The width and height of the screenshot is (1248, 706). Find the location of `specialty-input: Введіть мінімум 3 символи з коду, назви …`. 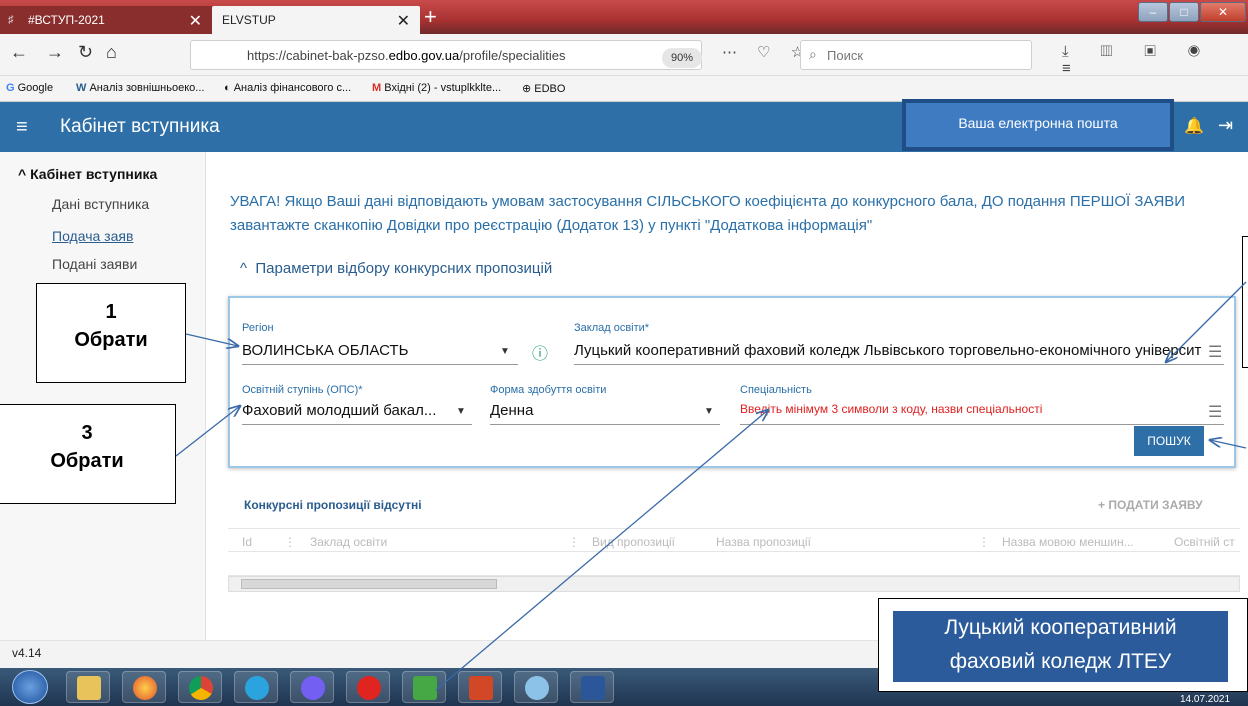

specialty-input: Введіть мінімум 3 символи з коду, назви … is located at coordinates (960, 409).